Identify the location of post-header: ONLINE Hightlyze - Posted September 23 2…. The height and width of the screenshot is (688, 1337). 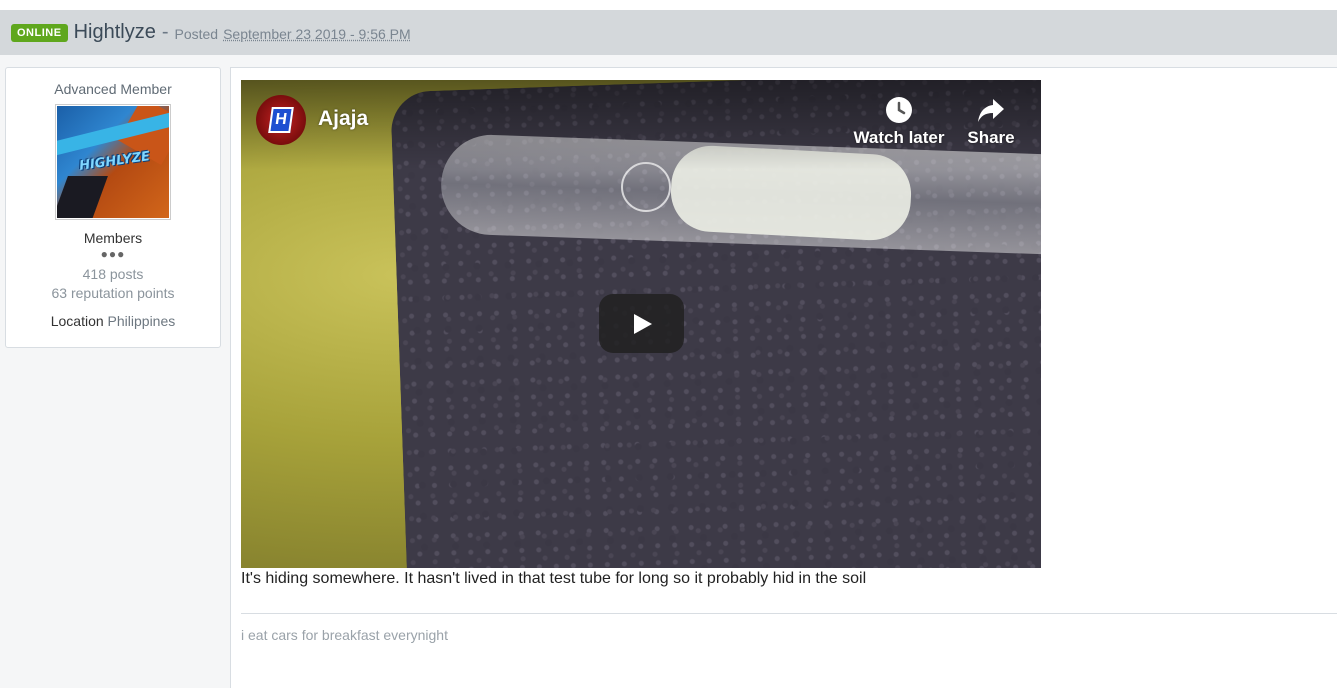
(668, 32).